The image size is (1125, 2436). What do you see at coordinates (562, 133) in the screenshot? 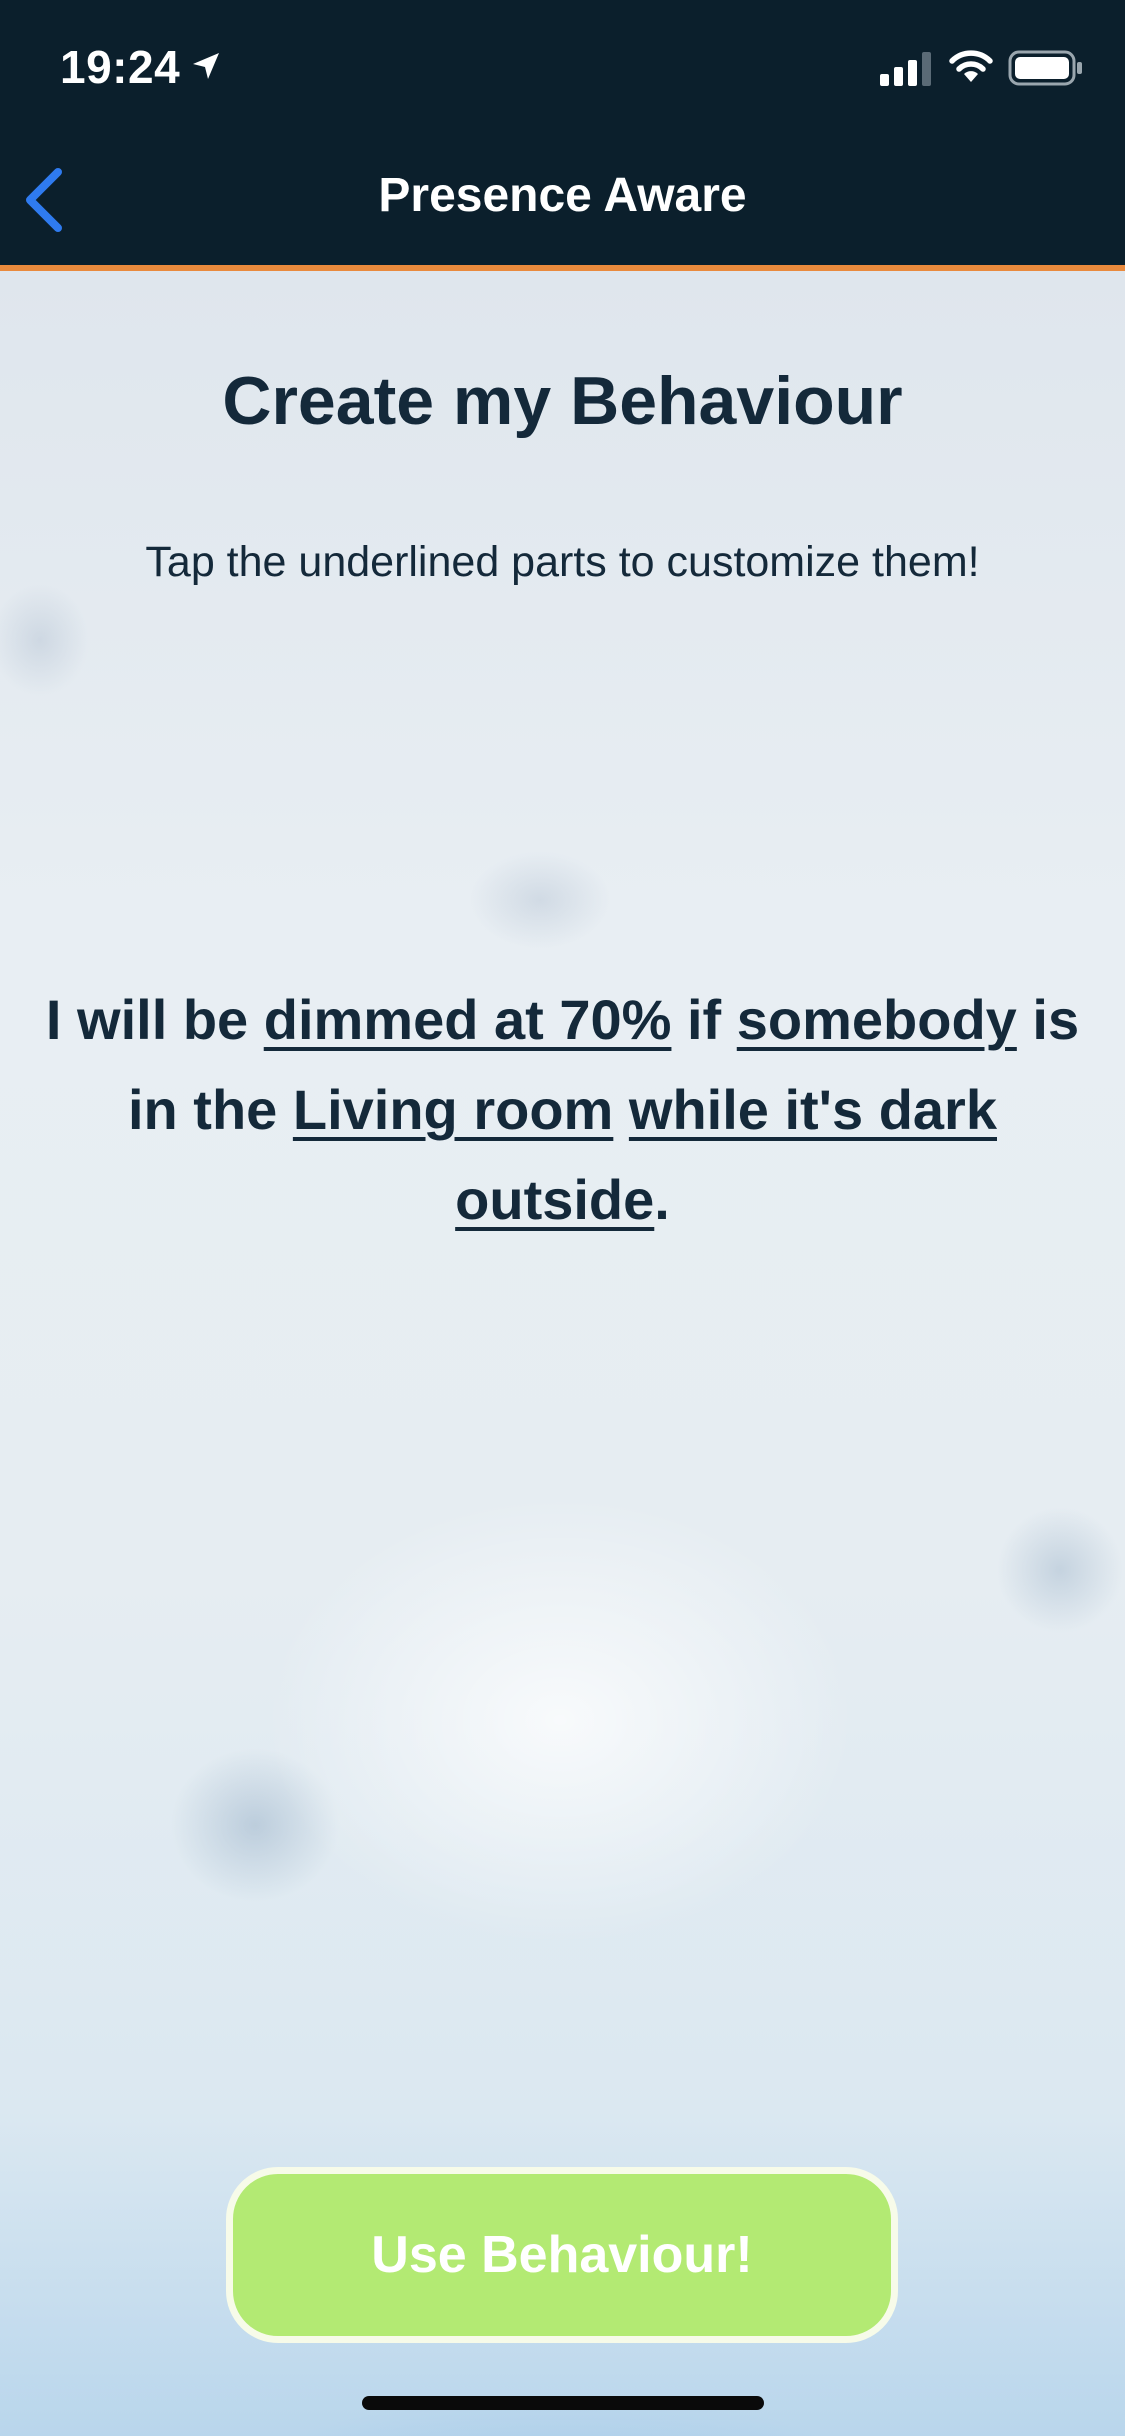
I see `top-bar: 19:24 Presence Aware` at bounding box center [562, 133].